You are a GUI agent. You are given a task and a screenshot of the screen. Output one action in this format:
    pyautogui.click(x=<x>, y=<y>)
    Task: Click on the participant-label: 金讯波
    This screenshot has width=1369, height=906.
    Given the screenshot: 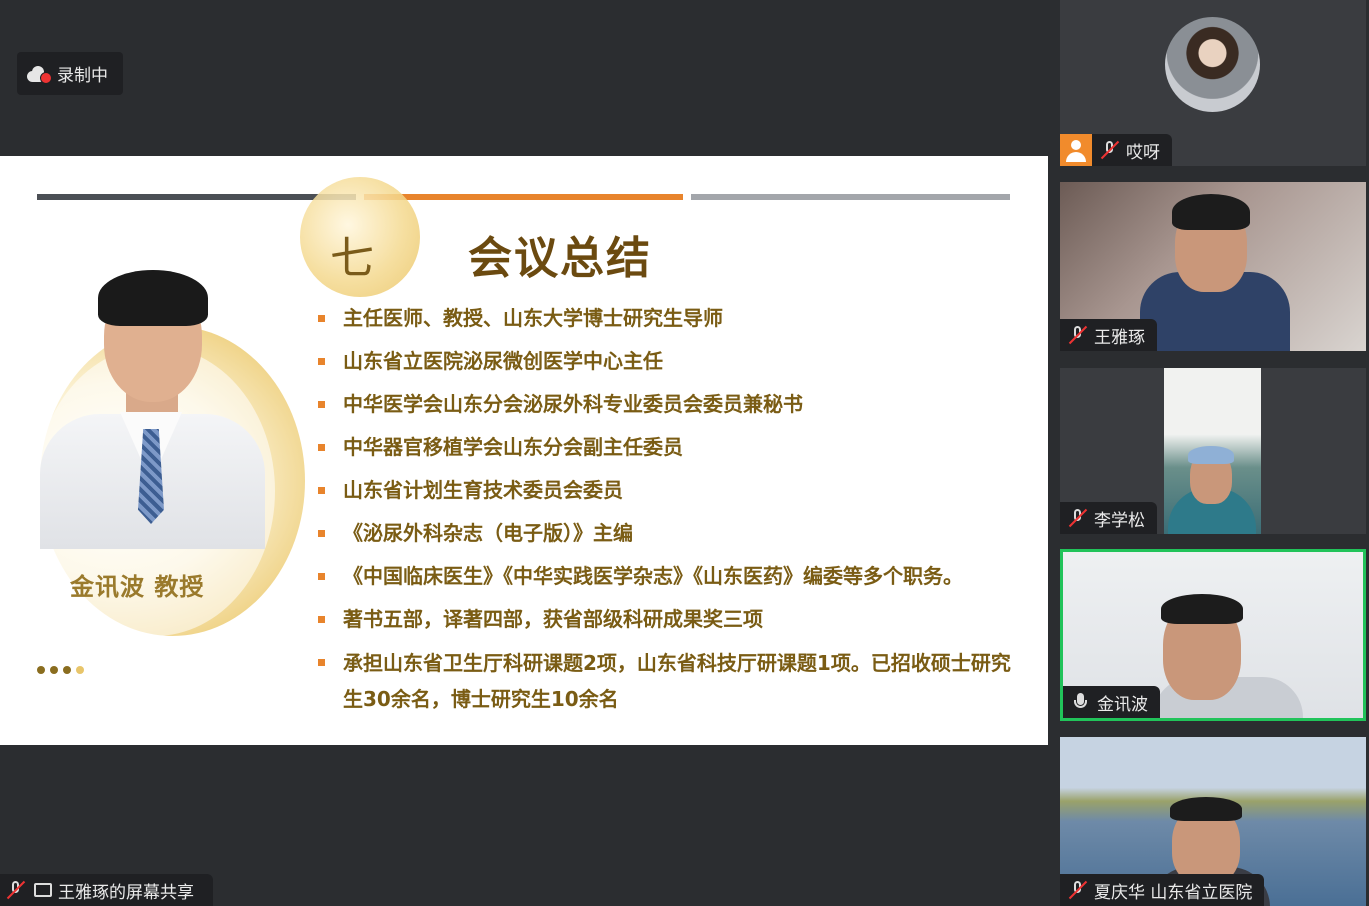 What is the action you would take?
    pyautogui.click(x=1111, y=702)
    